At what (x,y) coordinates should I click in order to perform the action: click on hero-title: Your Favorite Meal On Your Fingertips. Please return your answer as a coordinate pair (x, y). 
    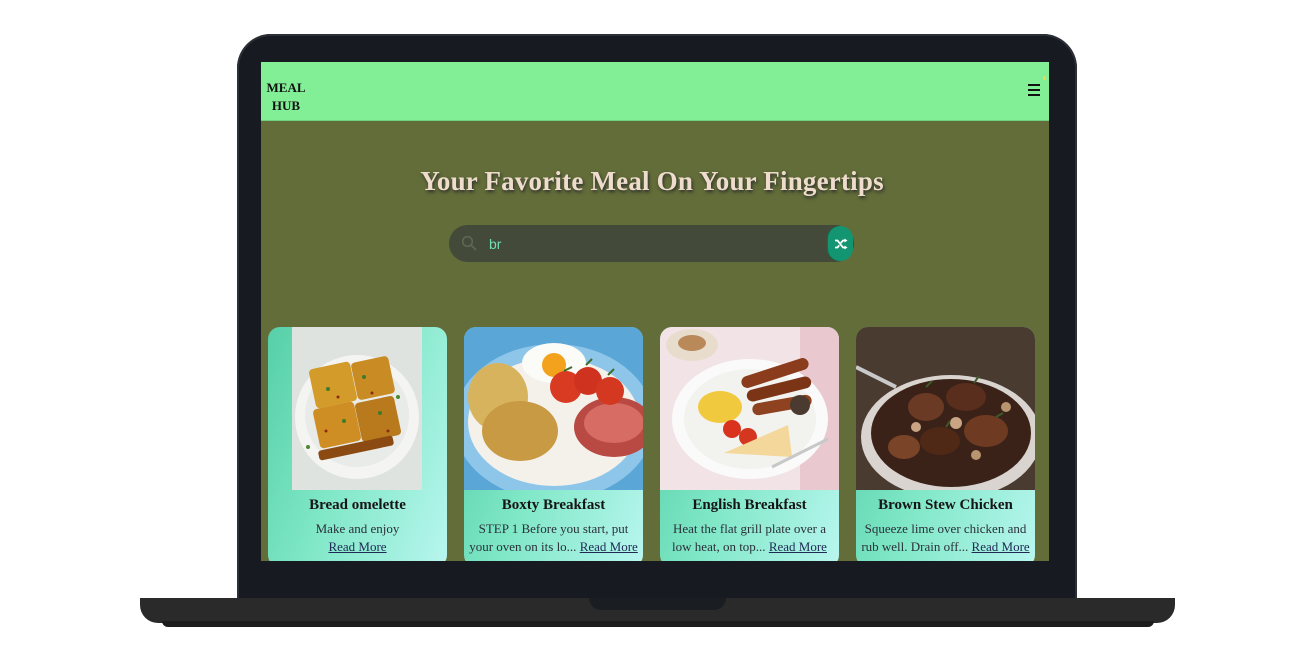
    Looking at the image, I should click on (652, 181).